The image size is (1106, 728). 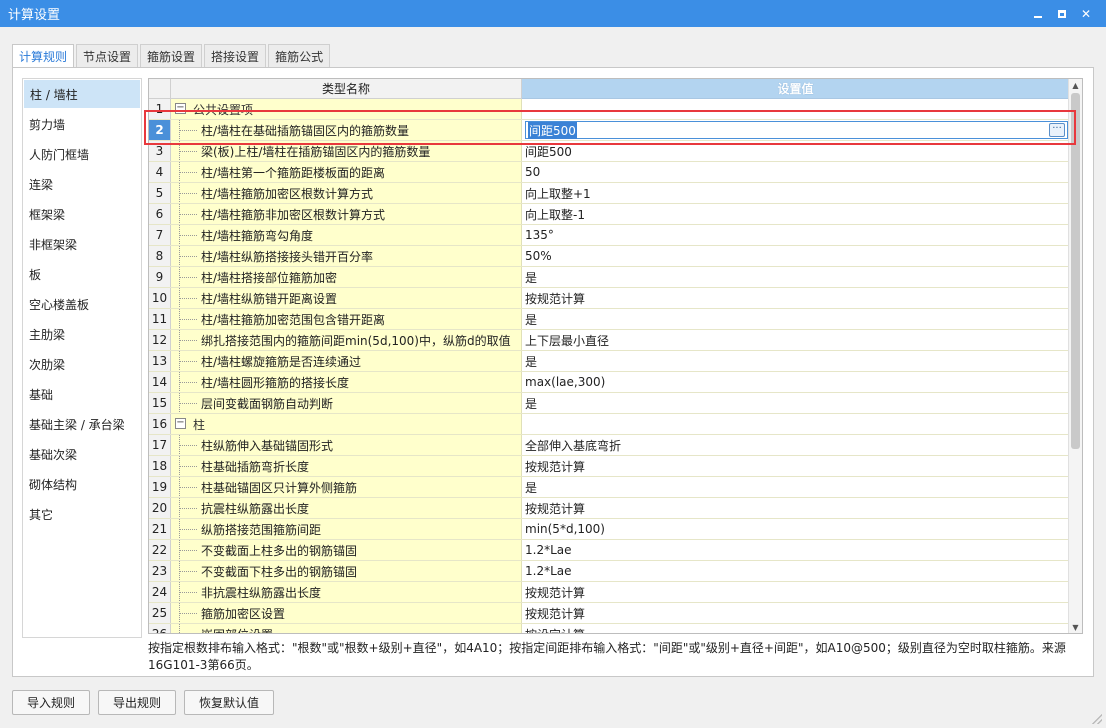 What do you see at coordinates (82, 454) in the screenshot?
I see `sidebar-item-13: 基础次梁` at bounding box center [82, 454].